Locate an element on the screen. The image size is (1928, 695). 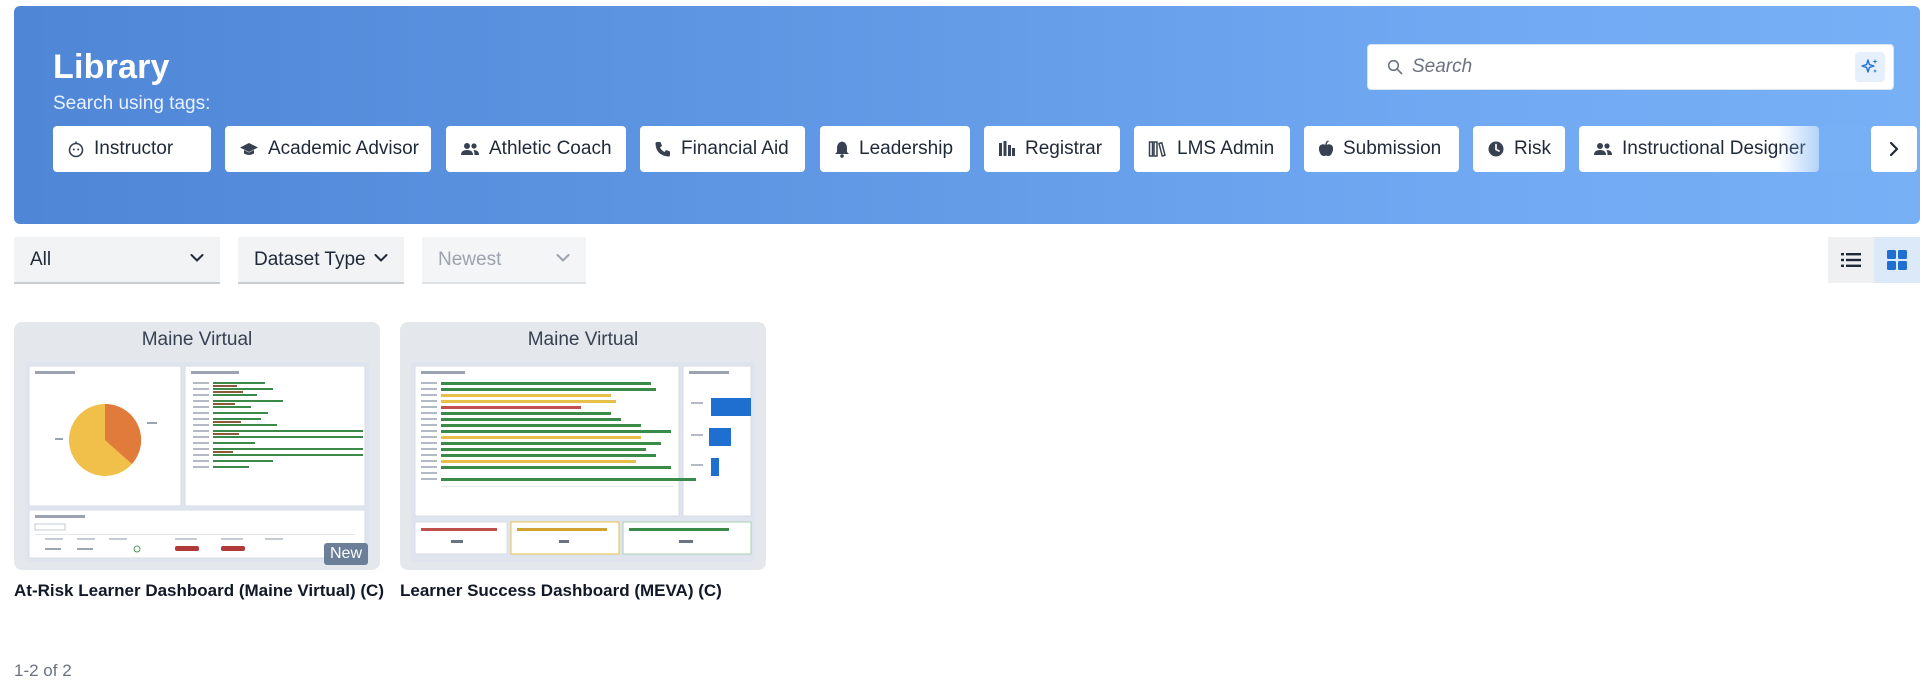
tag-financial-aid: Financial Aid is located at coordinates (722, 149).